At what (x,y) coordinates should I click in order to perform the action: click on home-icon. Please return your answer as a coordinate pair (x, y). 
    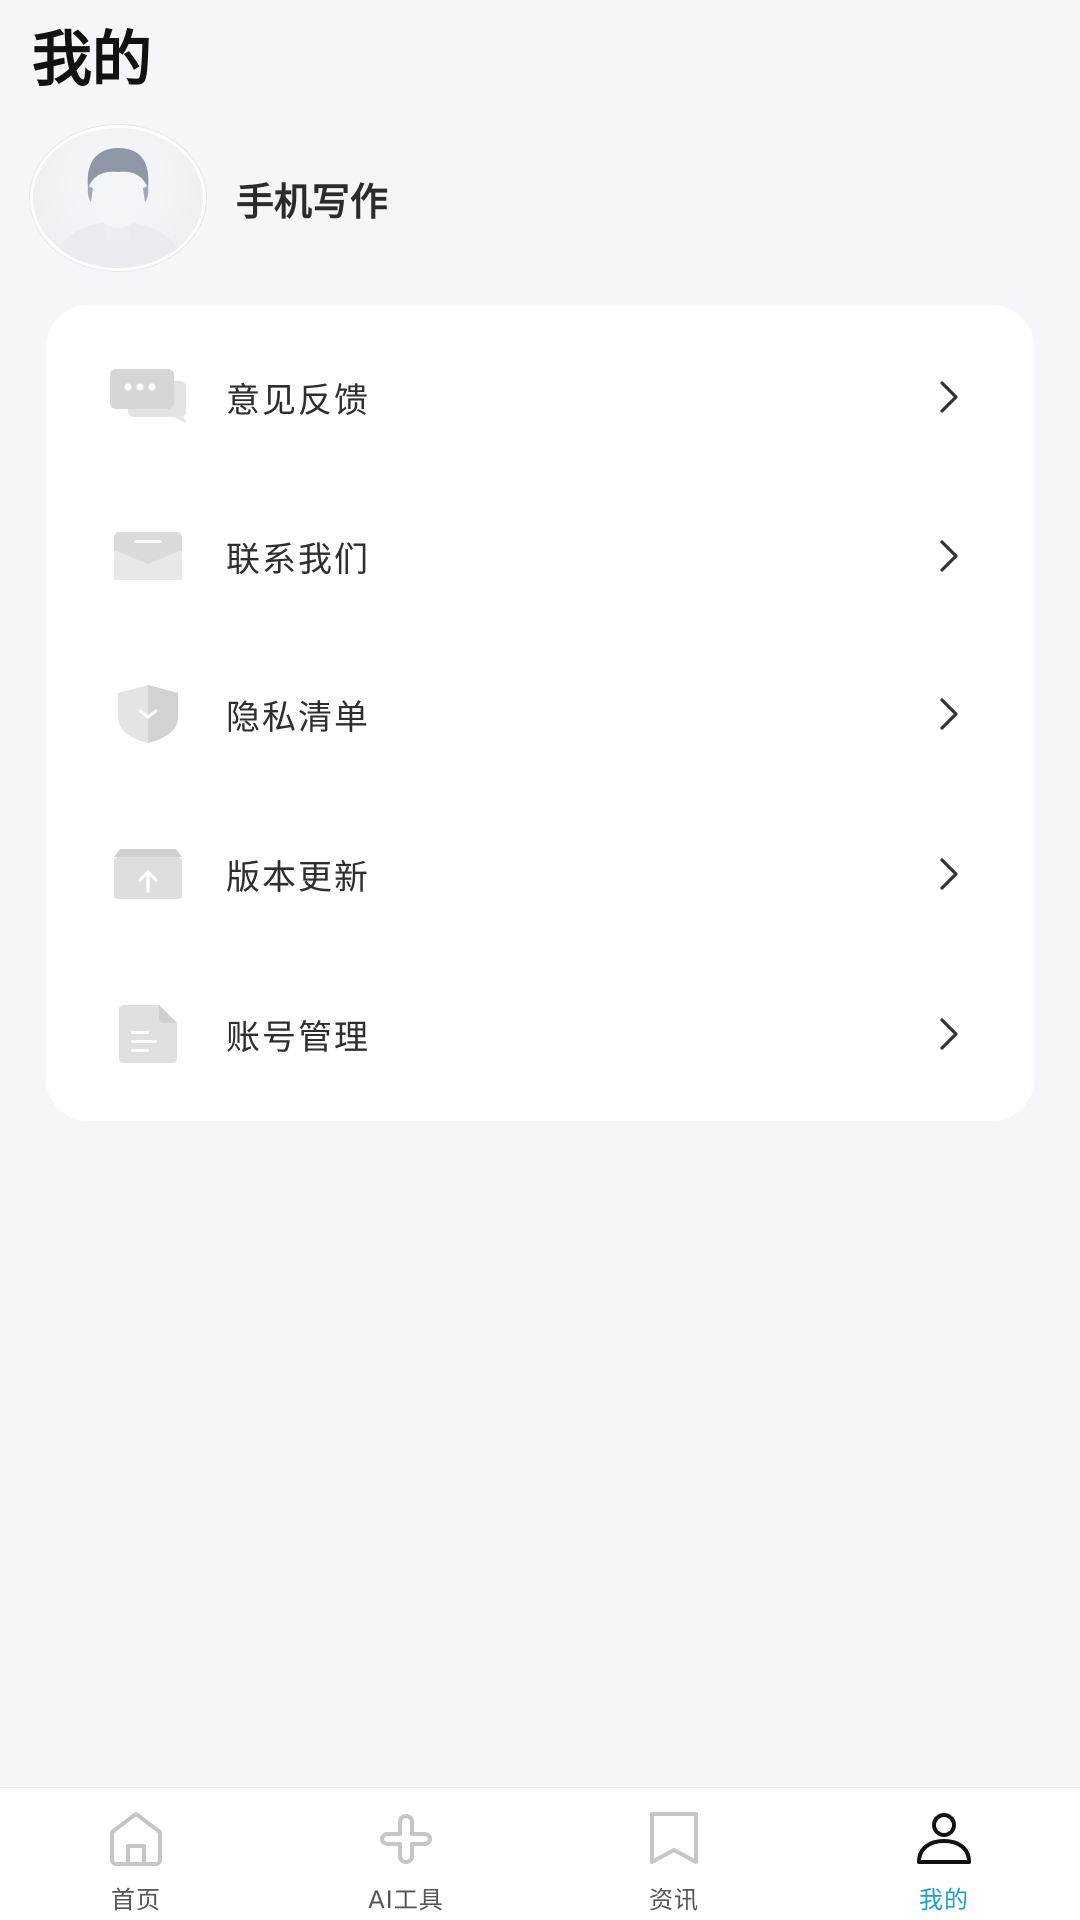
    Looking at the image, I should click on (136, 1838).